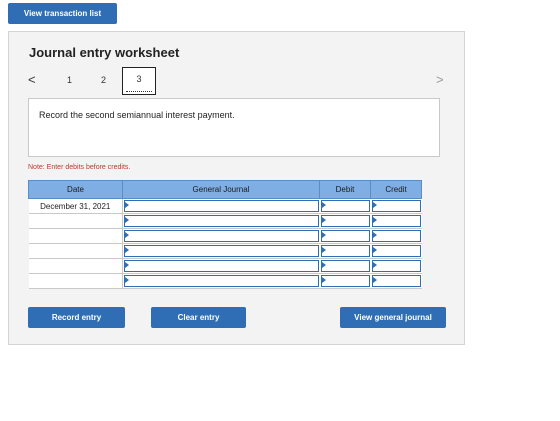  Describe the element at coordinates (62, 13) in the screenshot. I see `view-transaction-list-button: View transaction list` at that location.